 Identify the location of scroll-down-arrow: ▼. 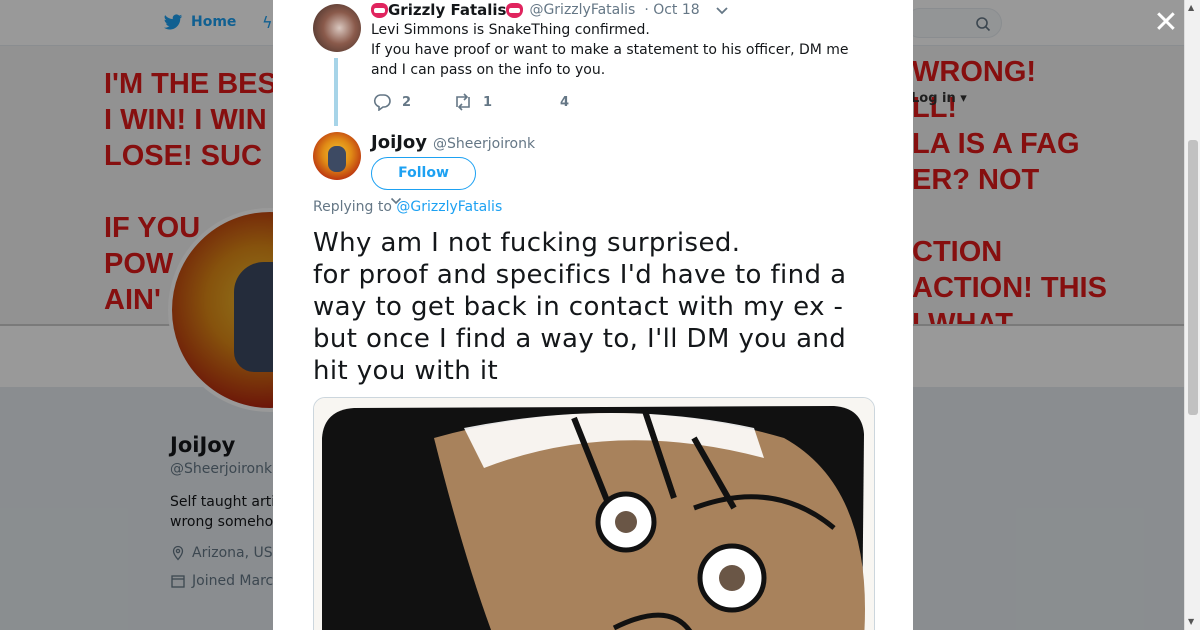
(1191, 621).